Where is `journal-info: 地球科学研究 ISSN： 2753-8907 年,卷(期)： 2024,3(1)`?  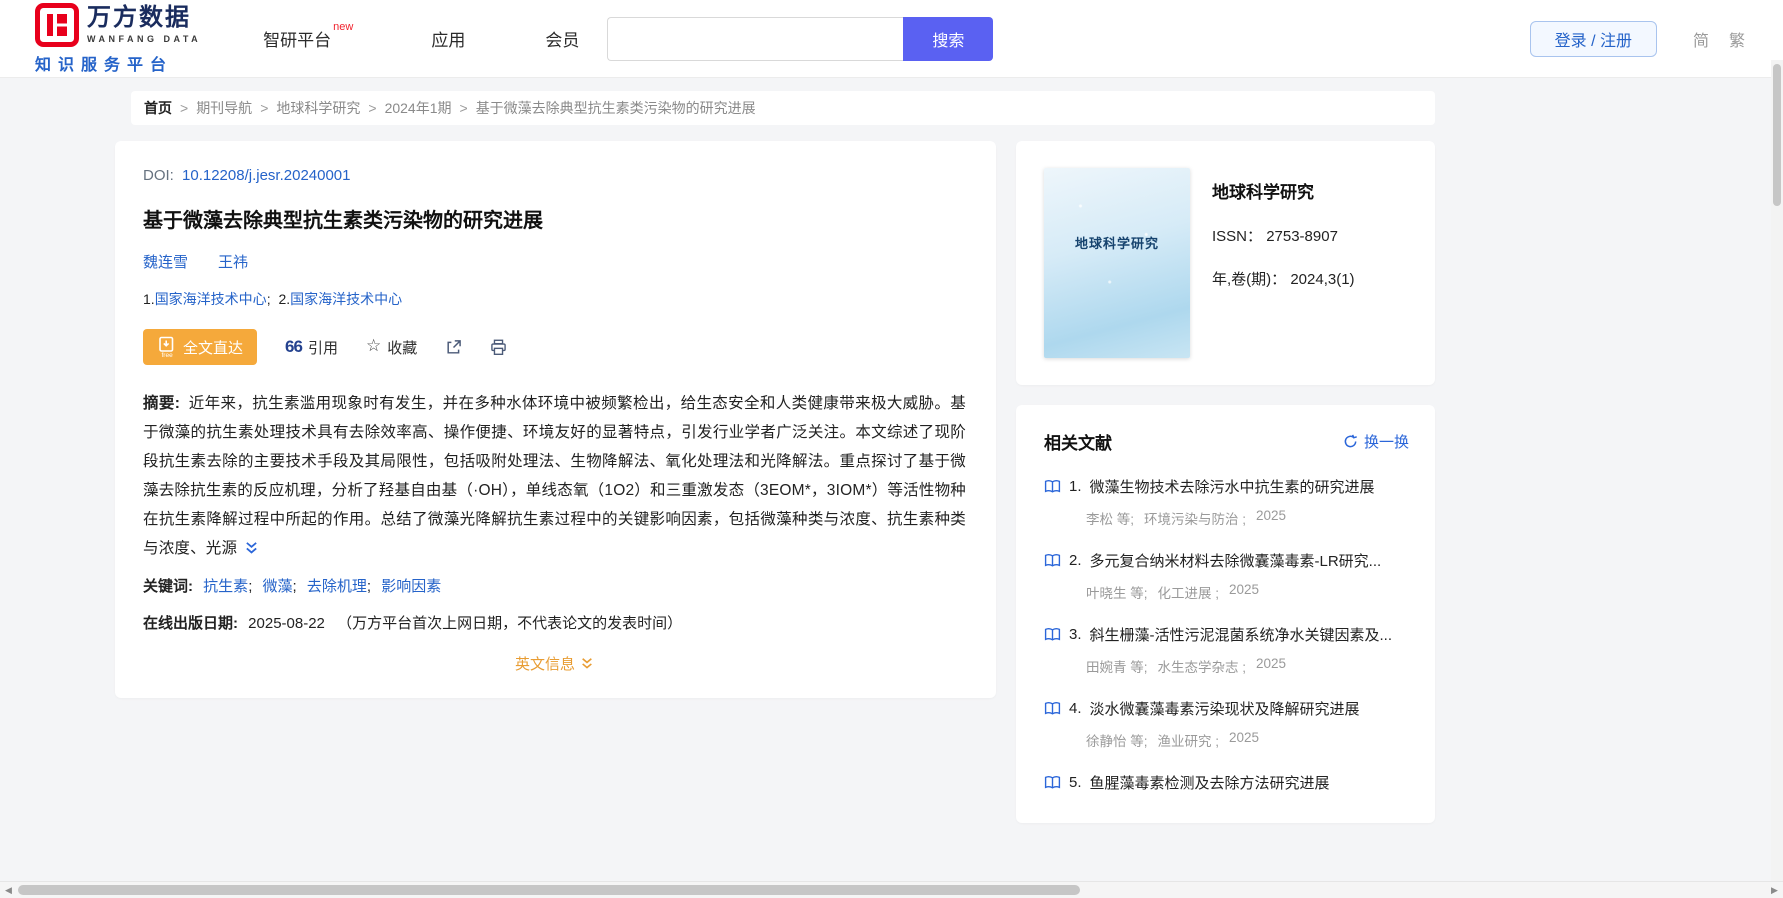
journal-info: 地球科学研究 ISSN： 2753-8907 年,卷(期)： 2024,3(1) is located at coordinates (1283, 263).